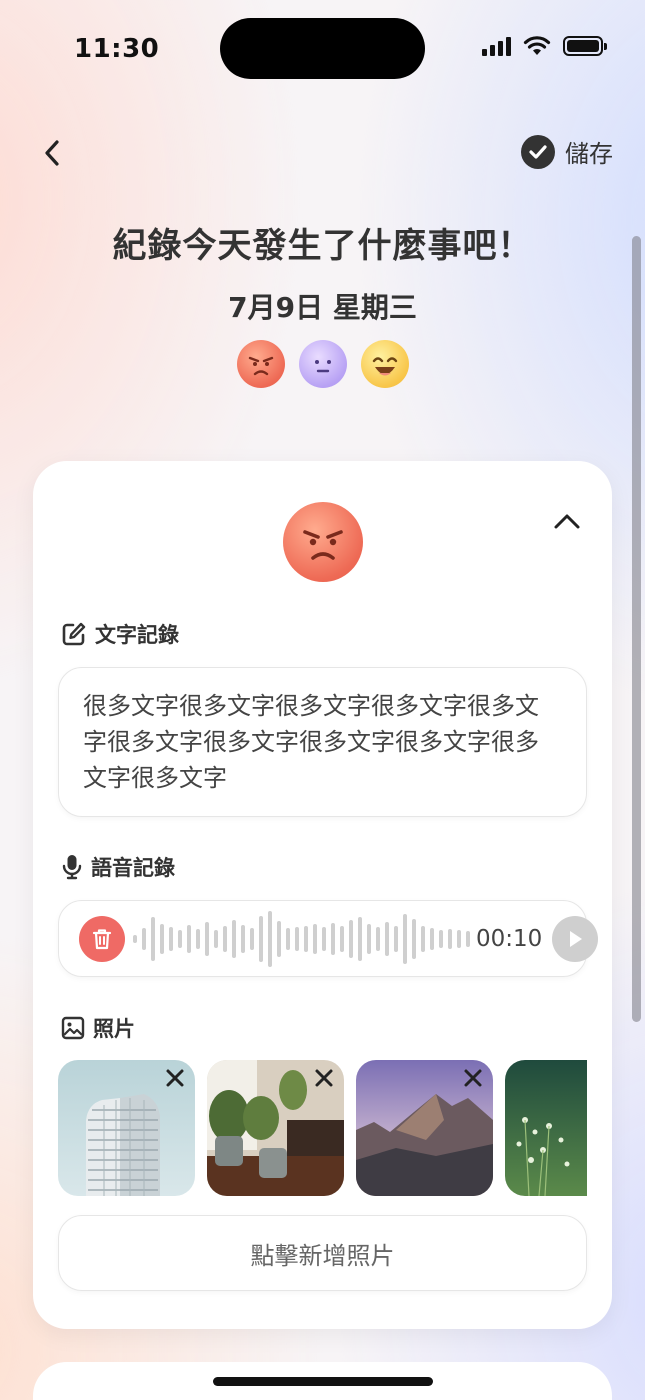 This screenshot has height=1400, width=645. I want to click on play-audio-button, so click(575, 938).